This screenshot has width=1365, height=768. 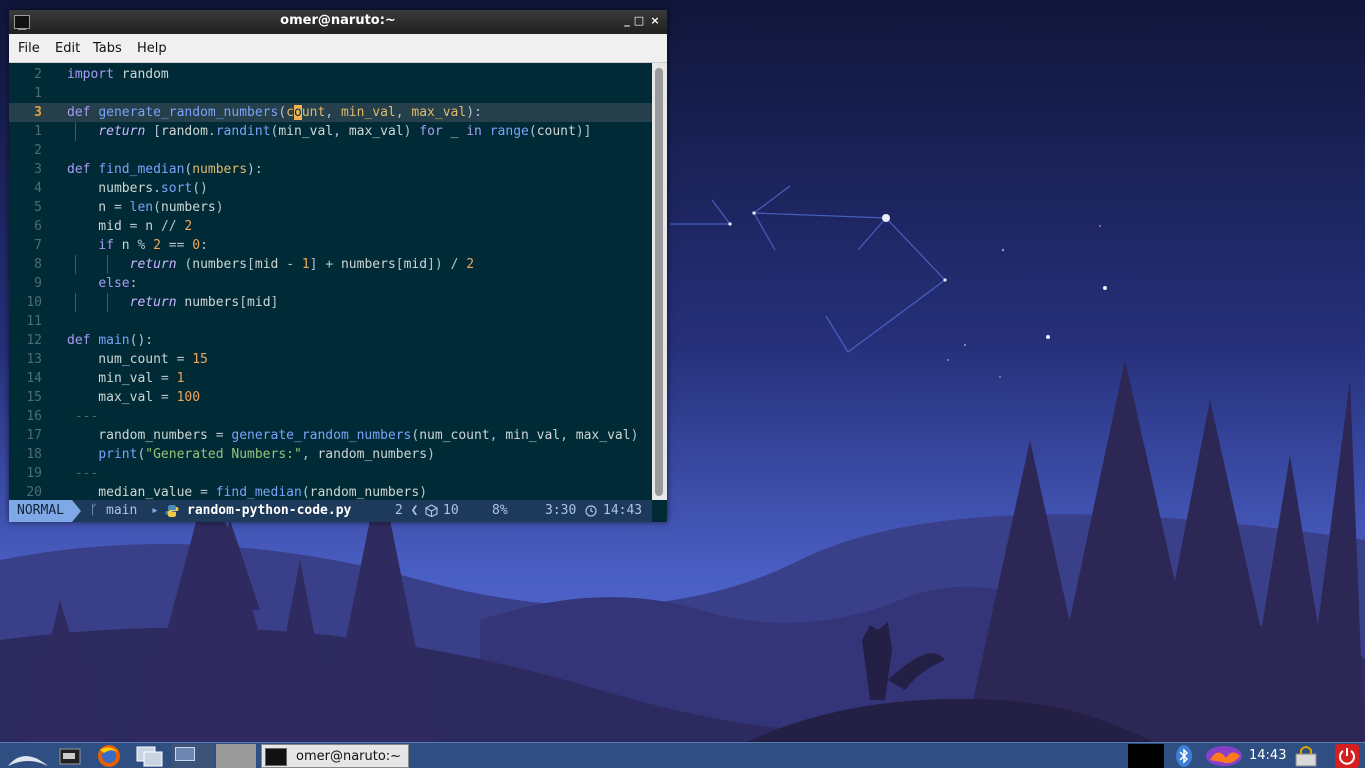 I want to click on scrollbar, so click(x=659, y=281).